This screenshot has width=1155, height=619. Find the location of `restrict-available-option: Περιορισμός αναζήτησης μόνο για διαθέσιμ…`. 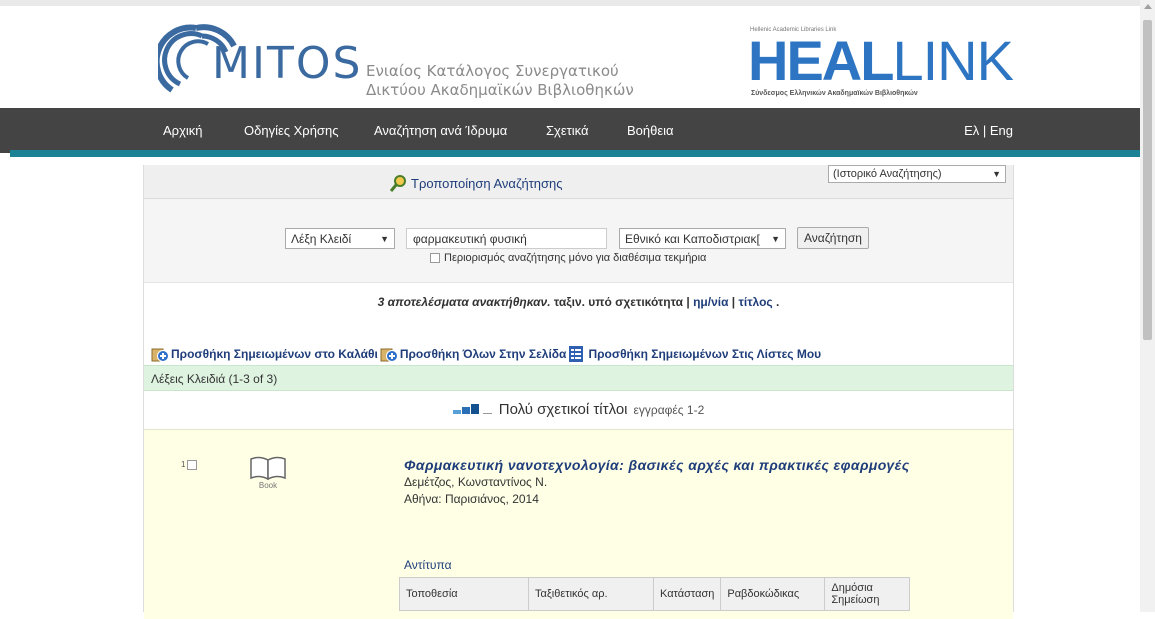

restrict-available-option: Περιορισμός αναζήτησης μόνο για διαθέσιμ… is located at coordinates (568, 258).